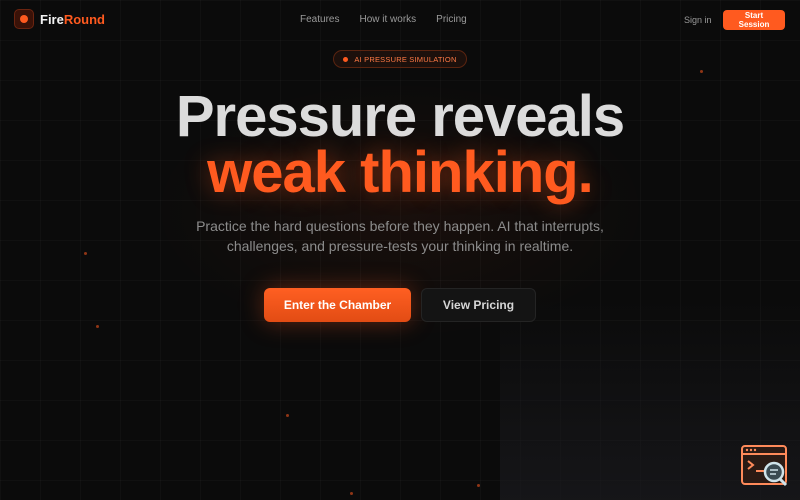  Describe the element at coordinates (400, 116) in the screenshot. I see `headline-line-1: Pressure reveals` at that location.